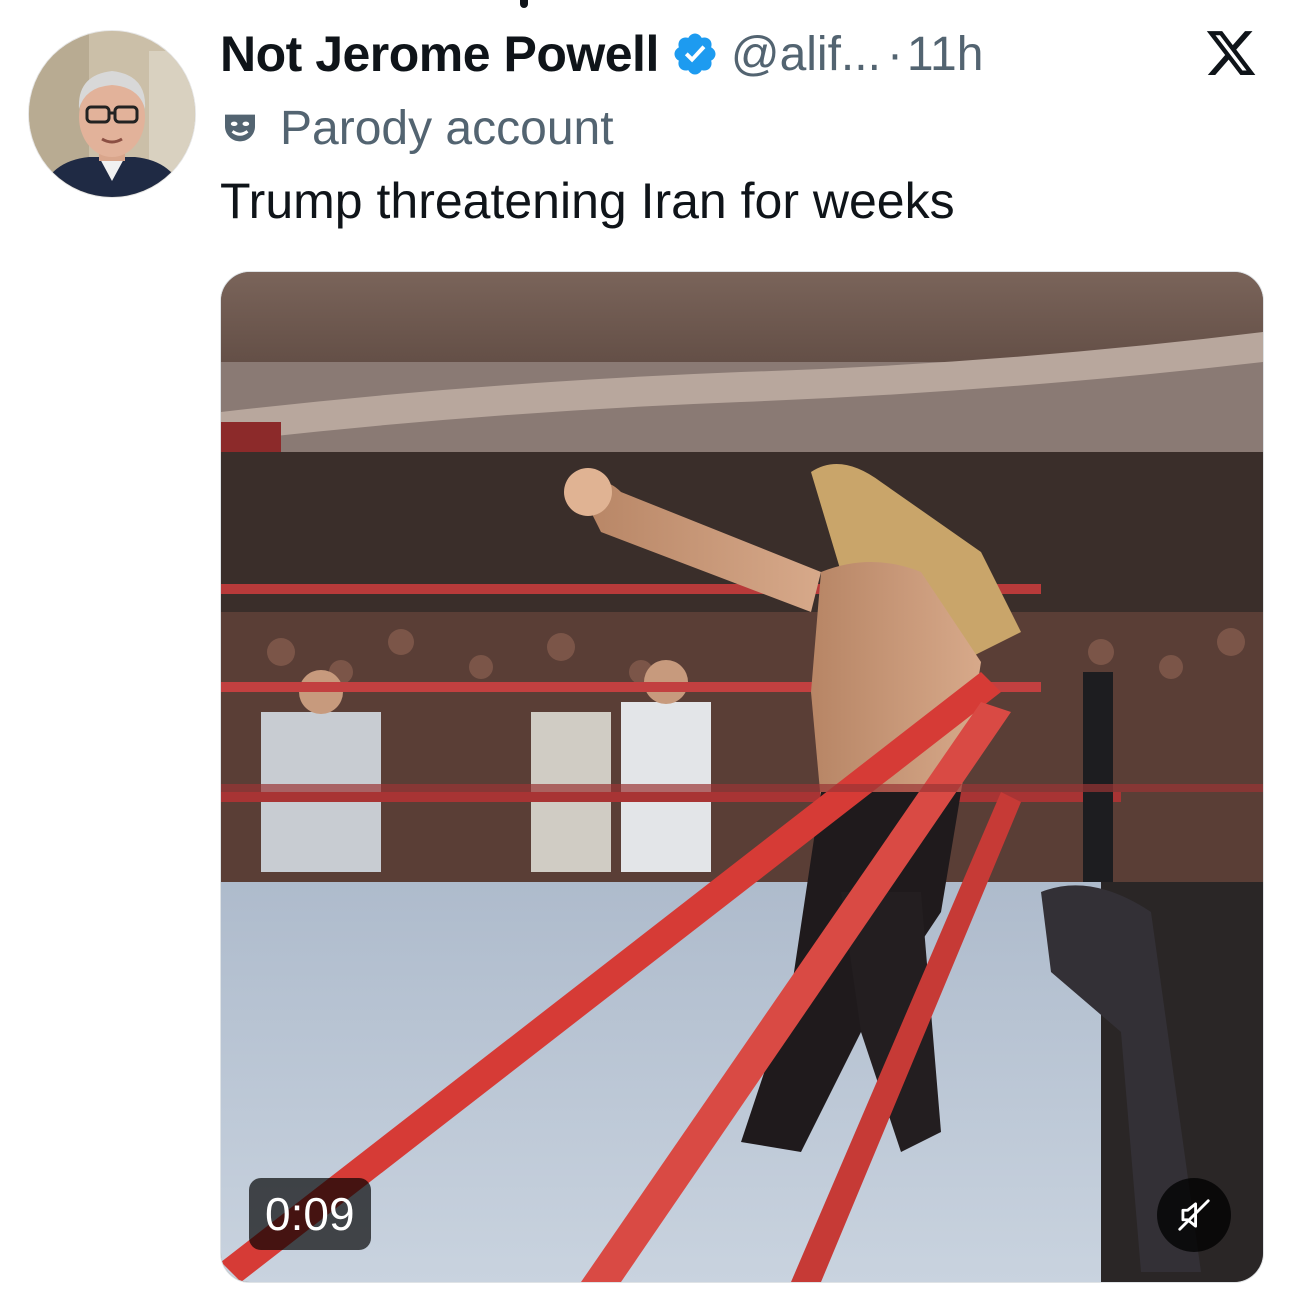 This screenshot has height=1295, width=1290. I want to click on tweet-header: Not Jerome Powell @alif... · 11h, so click(601, 54).